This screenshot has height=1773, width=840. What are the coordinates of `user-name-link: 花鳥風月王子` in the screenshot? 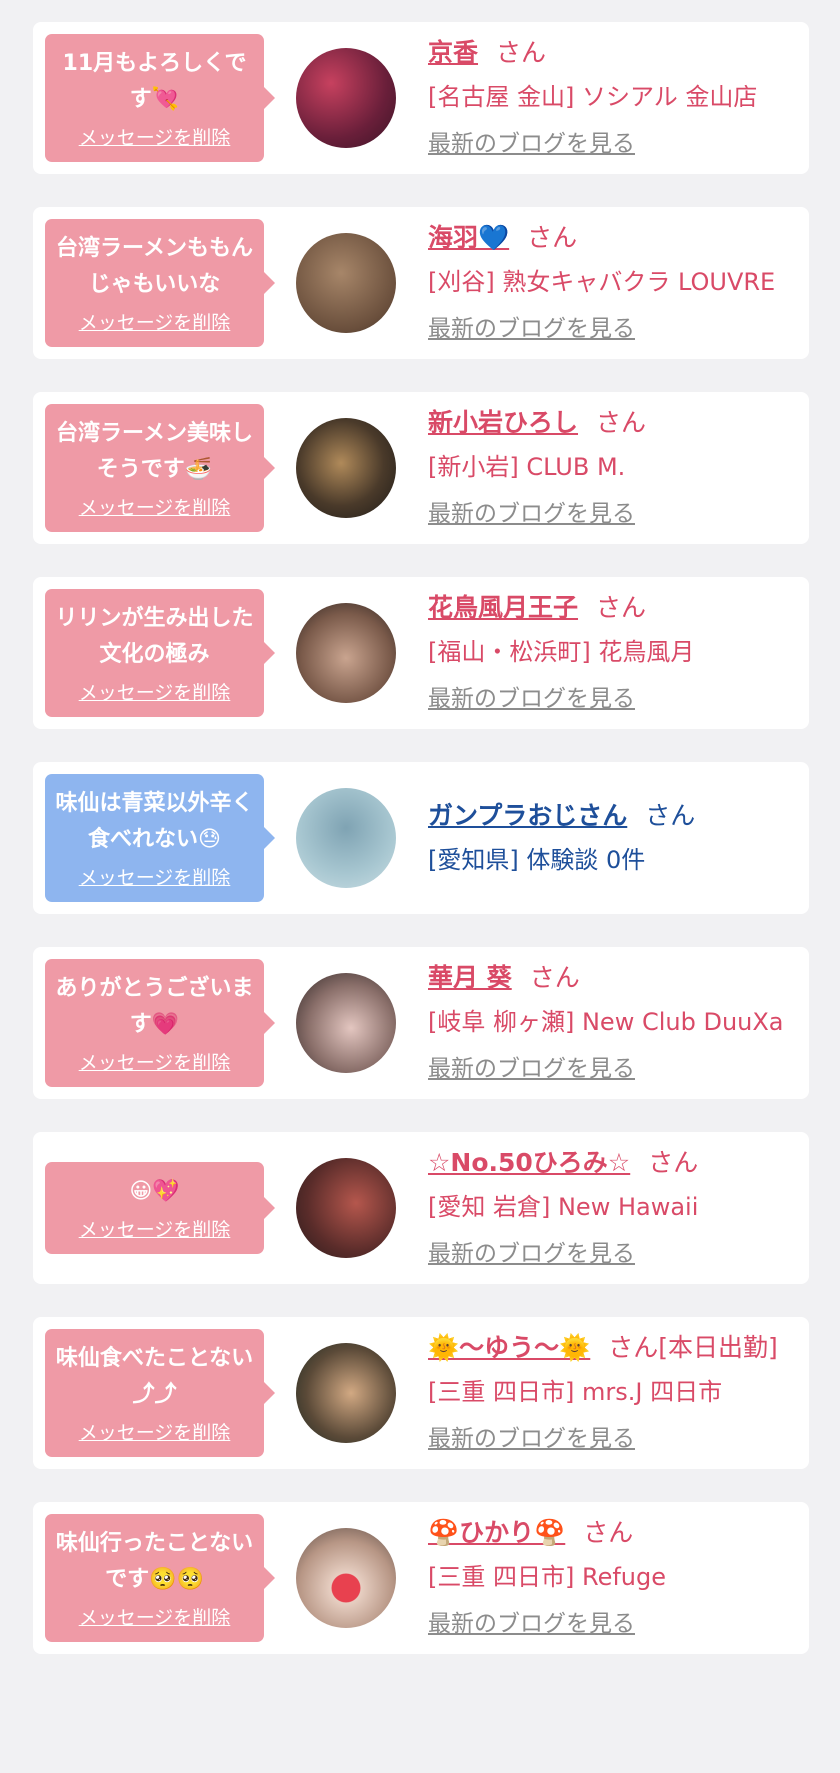 It's located at (503, 607).